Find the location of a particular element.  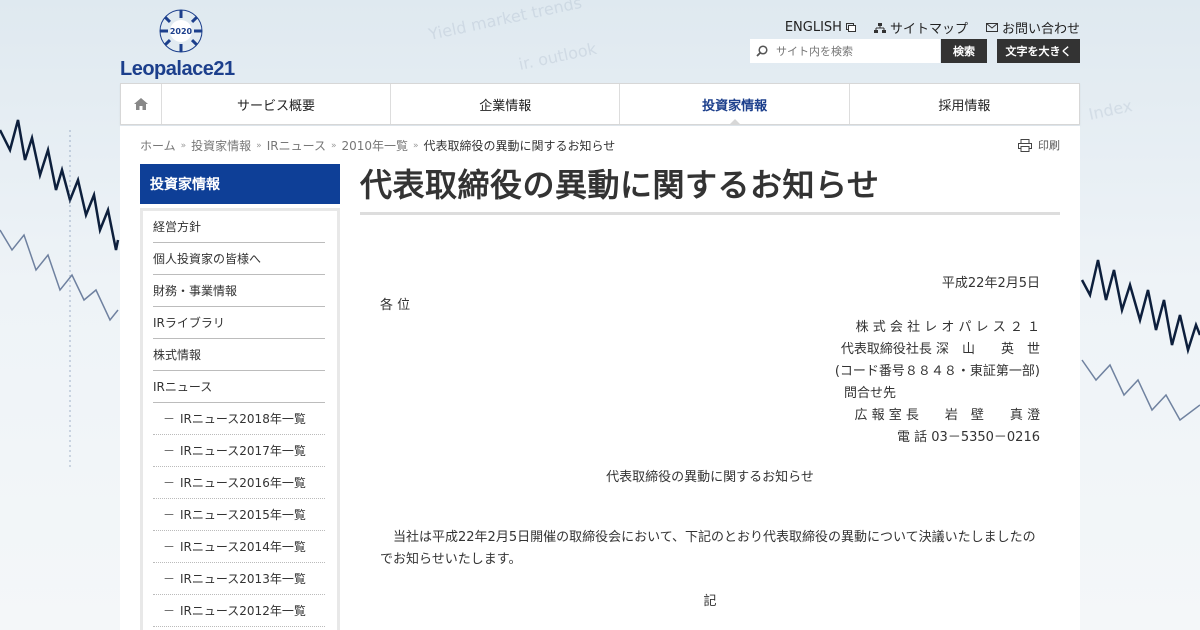

sitemap-icon is located at coordinates (879, 27).